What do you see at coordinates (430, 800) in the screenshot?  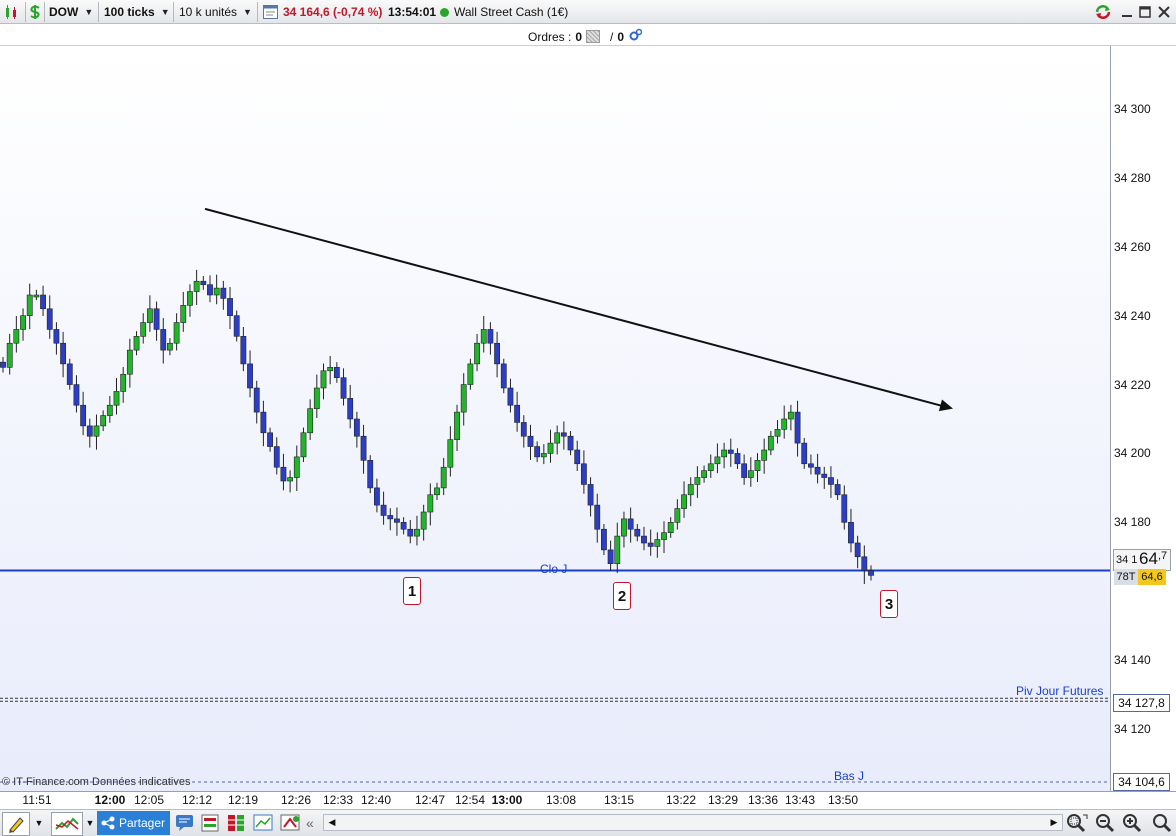 I see `time-tick-label: 12:47` at bounding box center [430, 800].